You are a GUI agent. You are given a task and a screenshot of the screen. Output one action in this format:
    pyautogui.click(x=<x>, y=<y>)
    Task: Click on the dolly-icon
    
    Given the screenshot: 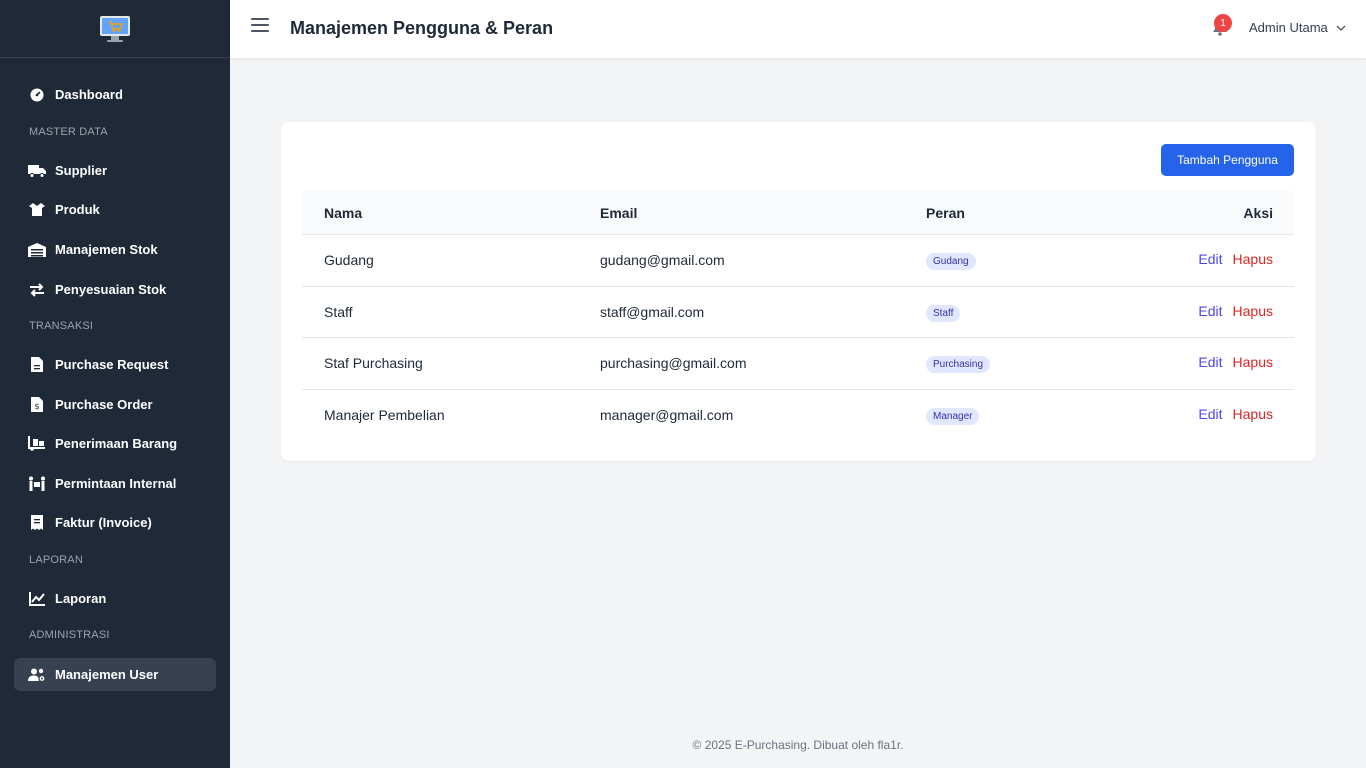 What is the action you would take?
    pyautogui.click(x=37, y=444)
    